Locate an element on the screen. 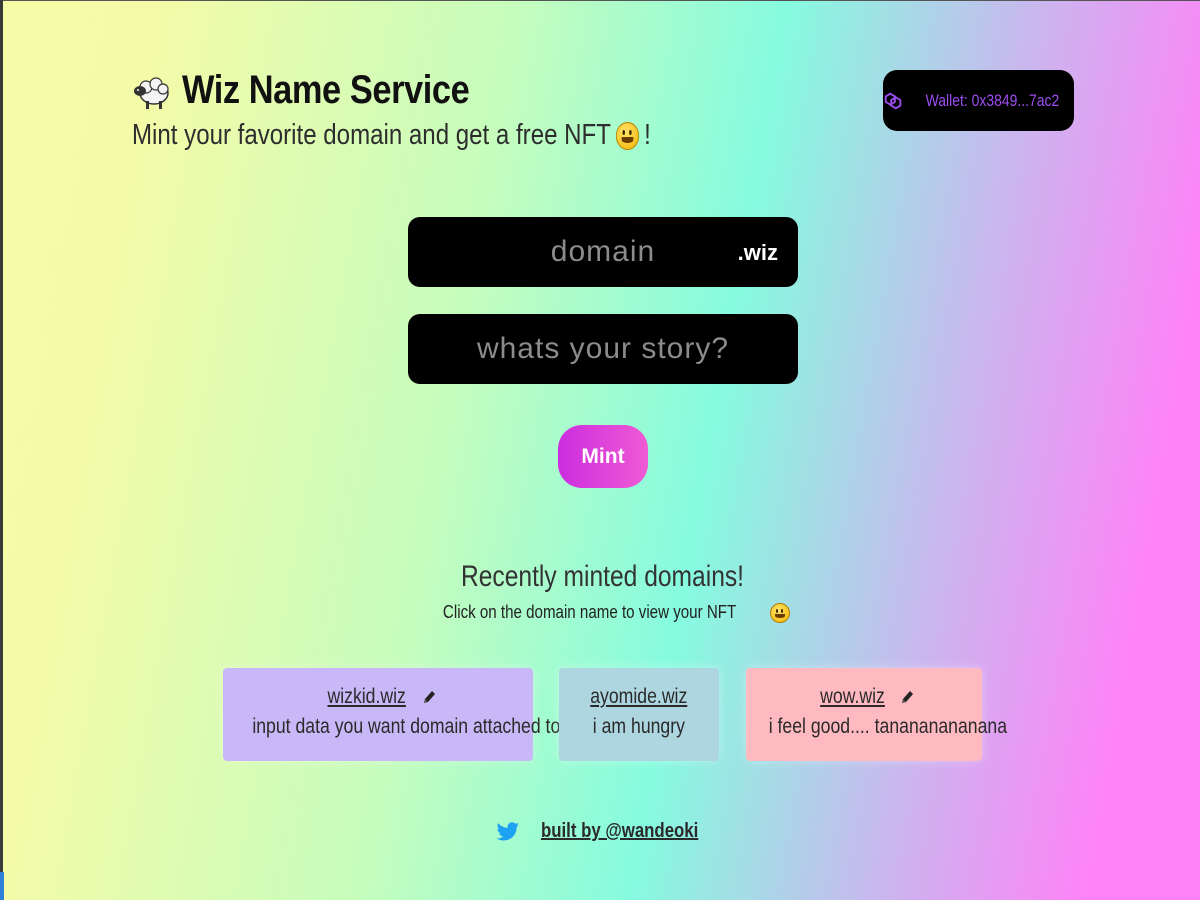 This screenshot has width=1200, height=900. taskbar-corner is located at coordinates (2, 886).